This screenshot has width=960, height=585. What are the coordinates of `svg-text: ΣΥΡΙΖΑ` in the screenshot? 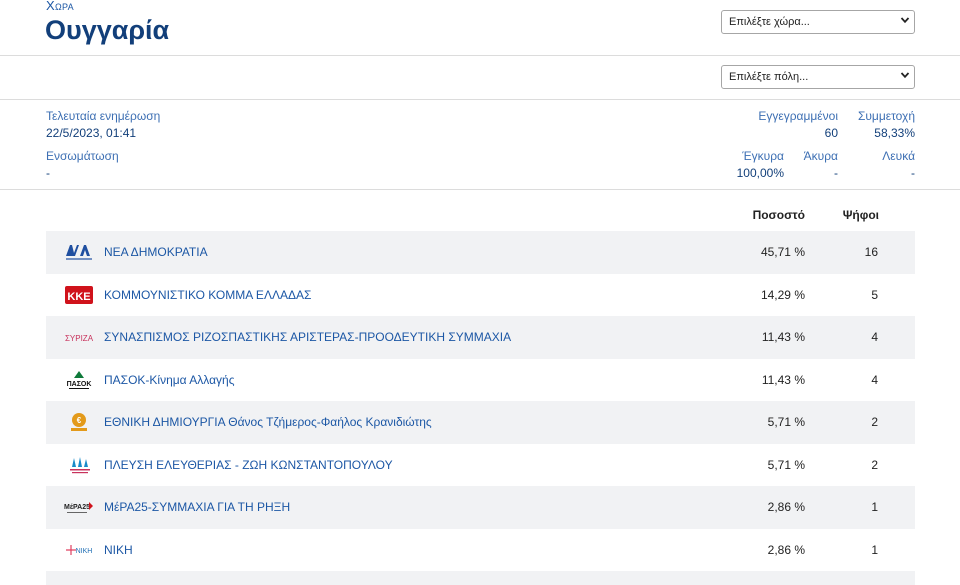 It's located at (79, 338).